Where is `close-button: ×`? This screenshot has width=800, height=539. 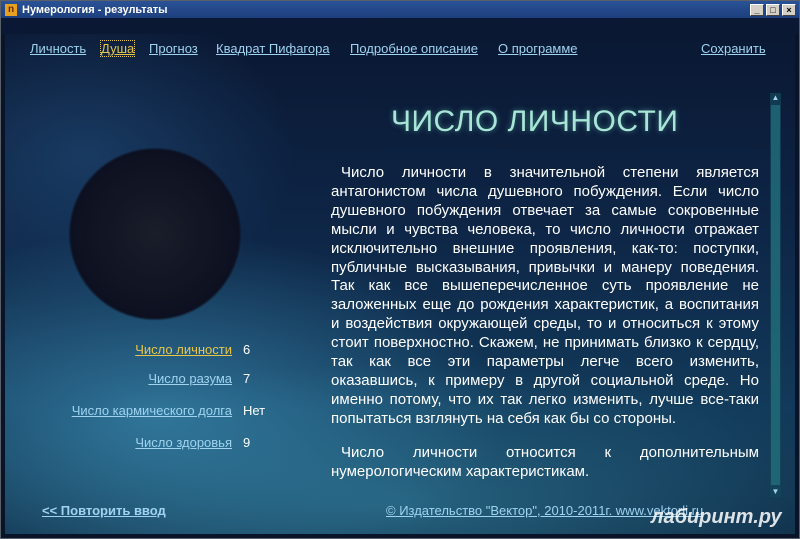 close-button: × is located at coordinates (789, 9).